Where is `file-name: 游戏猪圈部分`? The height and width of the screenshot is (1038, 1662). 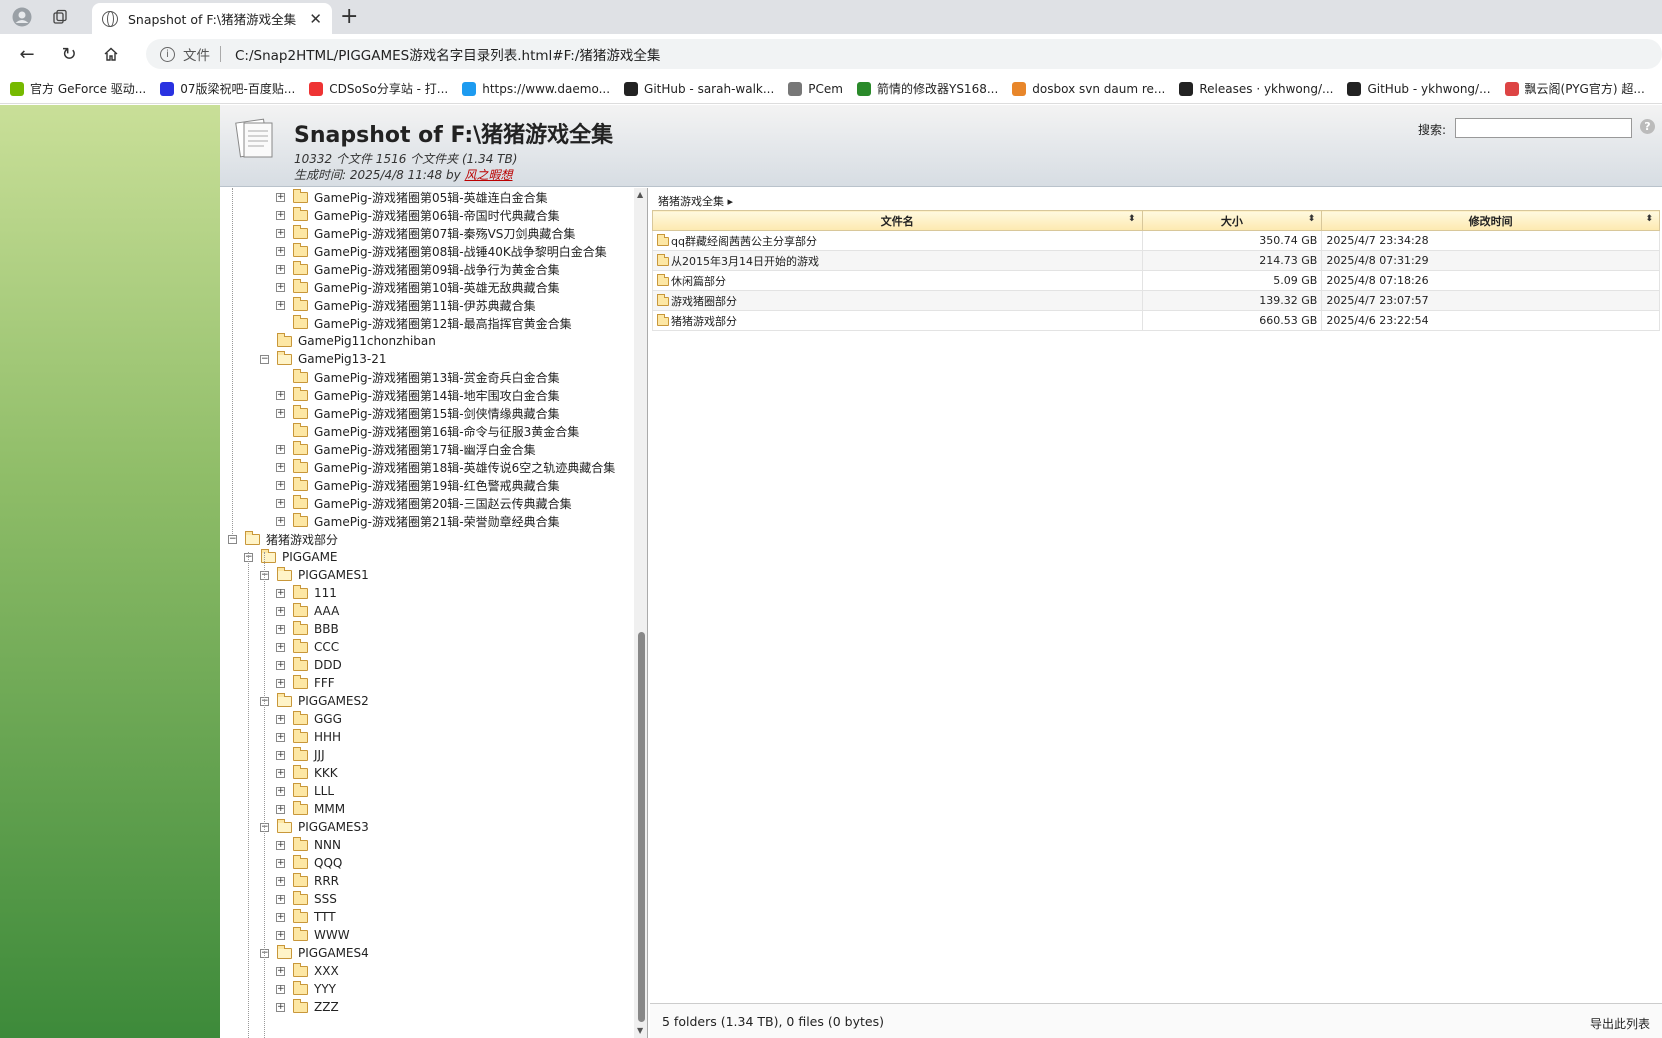
file-name: 游戏猪圈部分 is located at coordinates (704, 301).